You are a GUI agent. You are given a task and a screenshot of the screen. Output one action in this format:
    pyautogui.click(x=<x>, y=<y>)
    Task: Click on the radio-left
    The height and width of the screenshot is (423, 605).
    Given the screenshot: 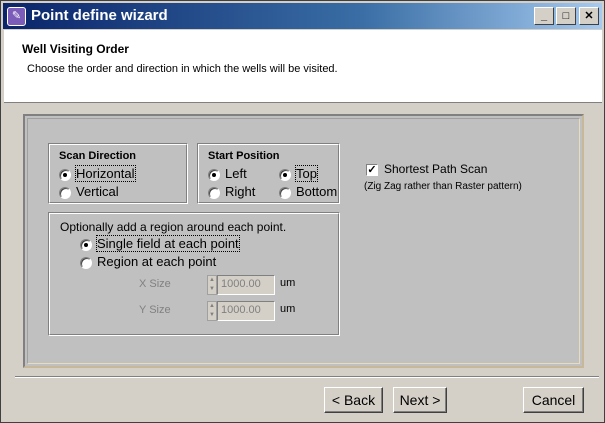 What is the action you would take?
    pyautogui.click(x=214, y=175)
    